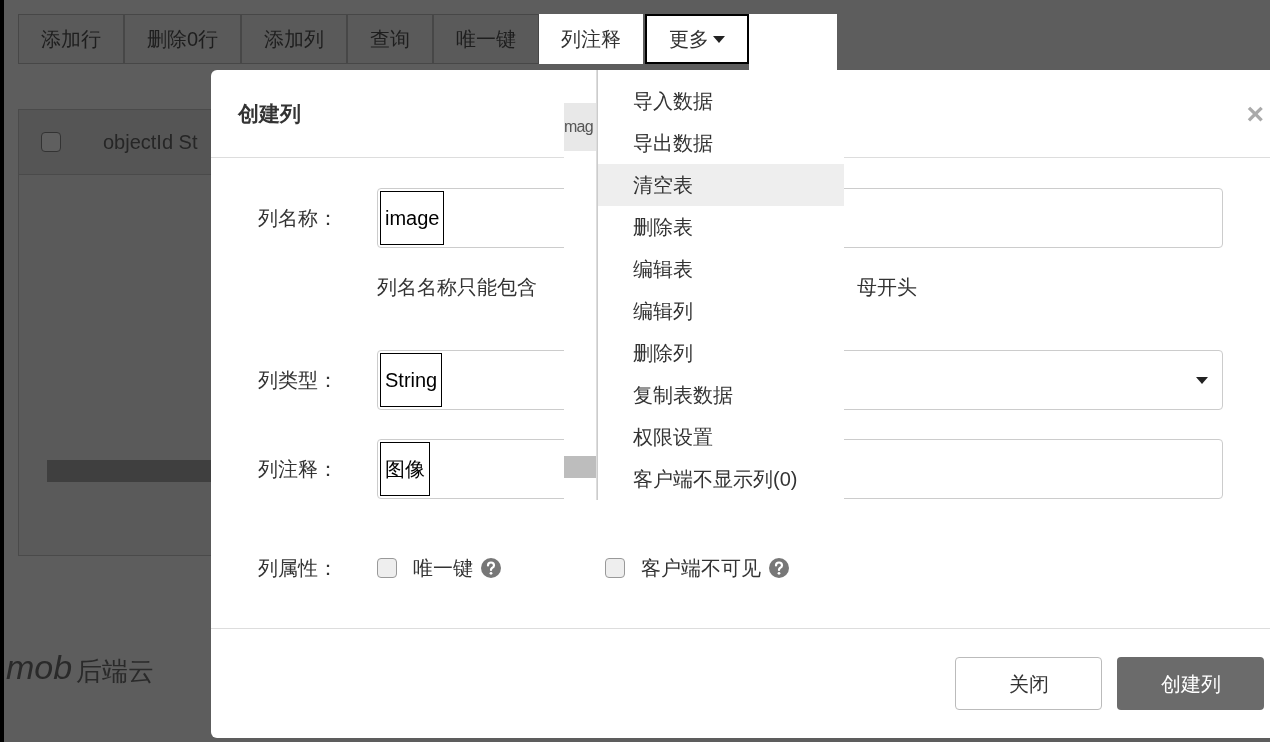  Describe the element at coordinates (578, 127) in the screenshot. I see `table-header-cell-text: mag` at that location.